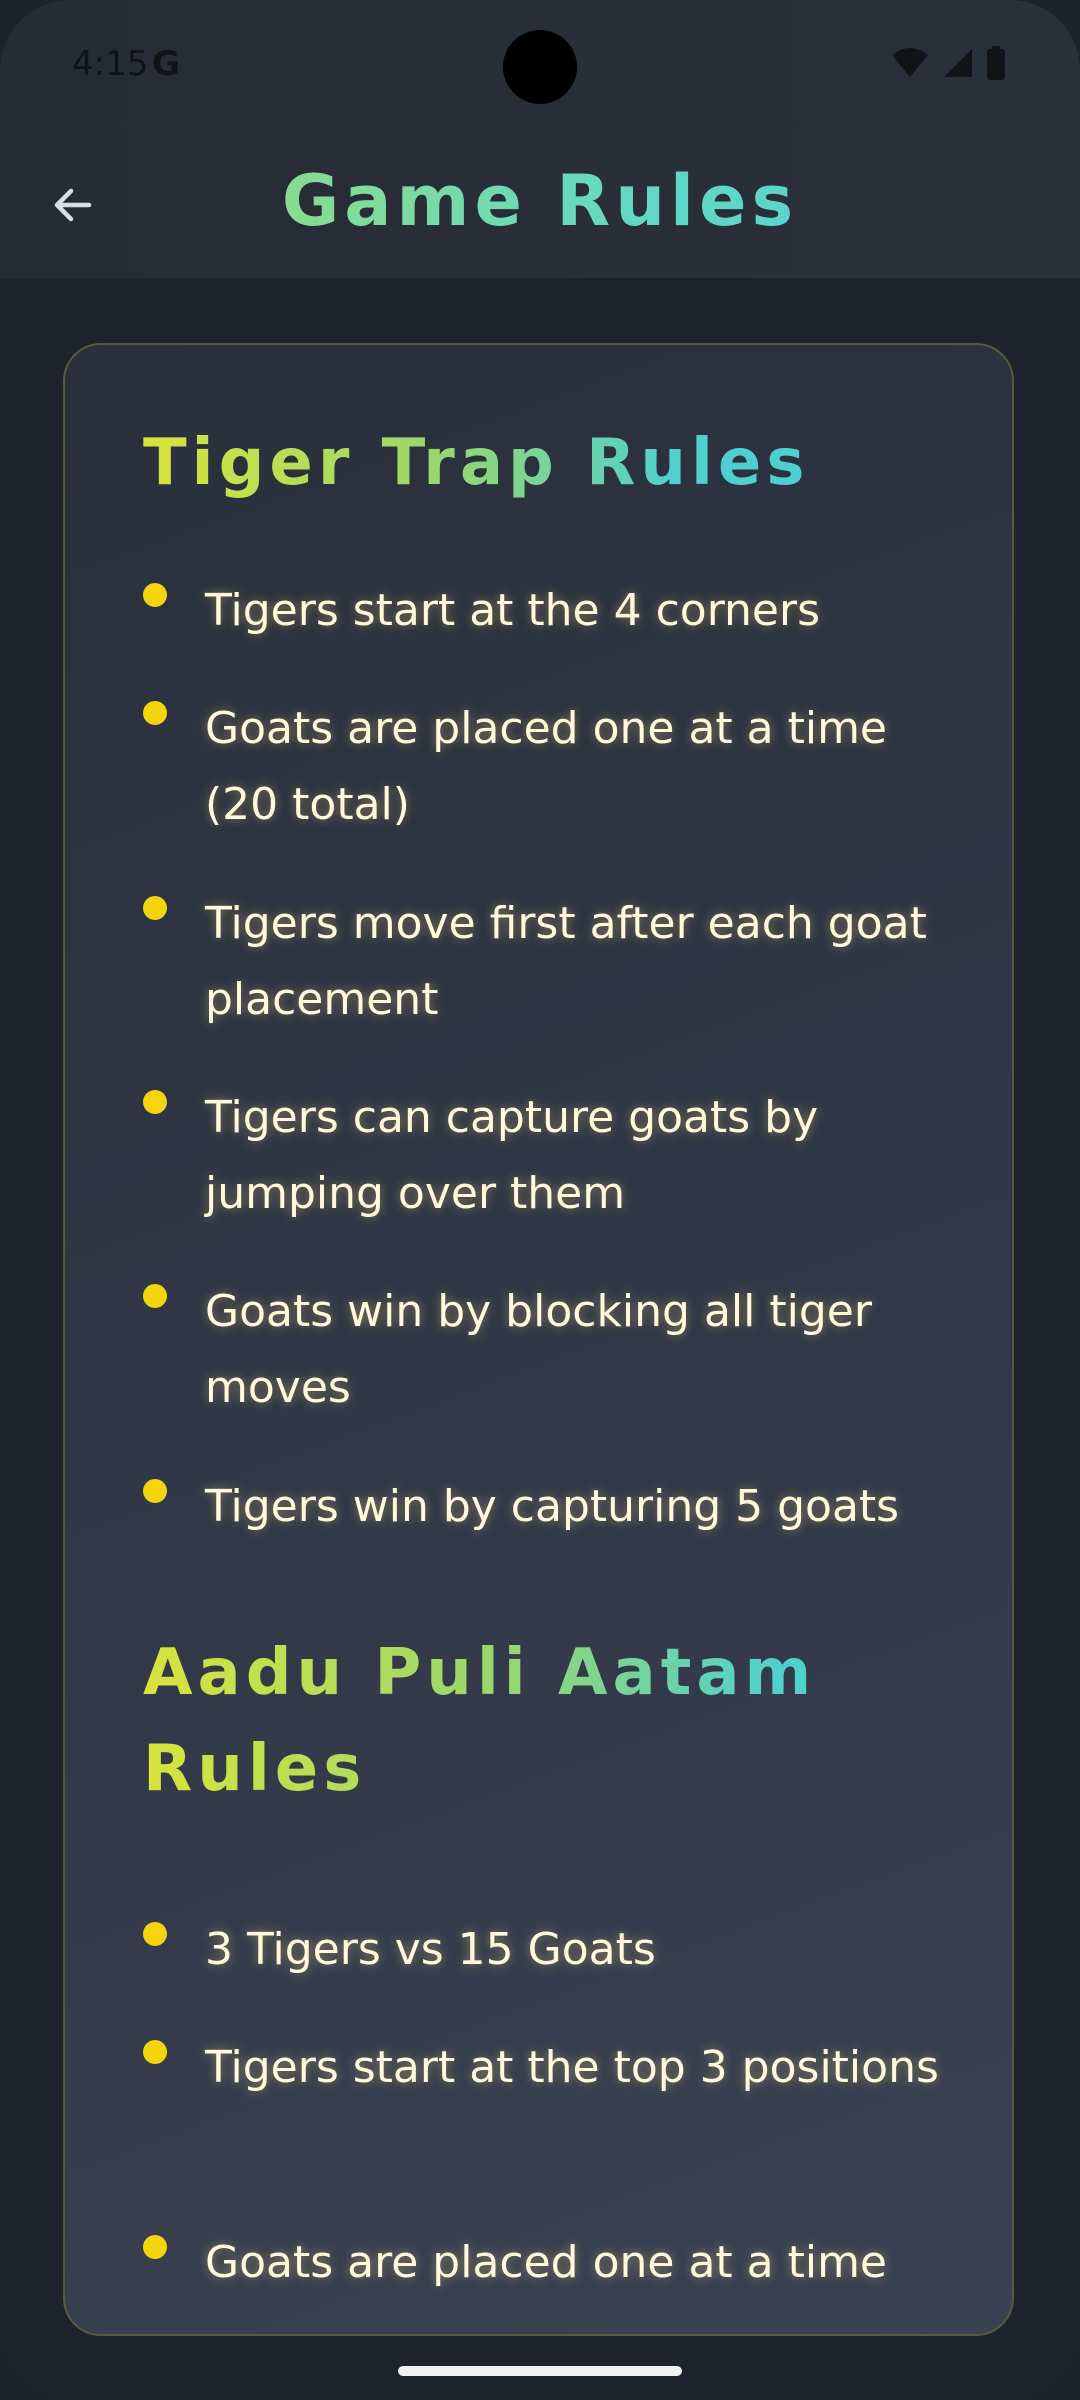  I want to click on battery-icon, so click(996, 63).